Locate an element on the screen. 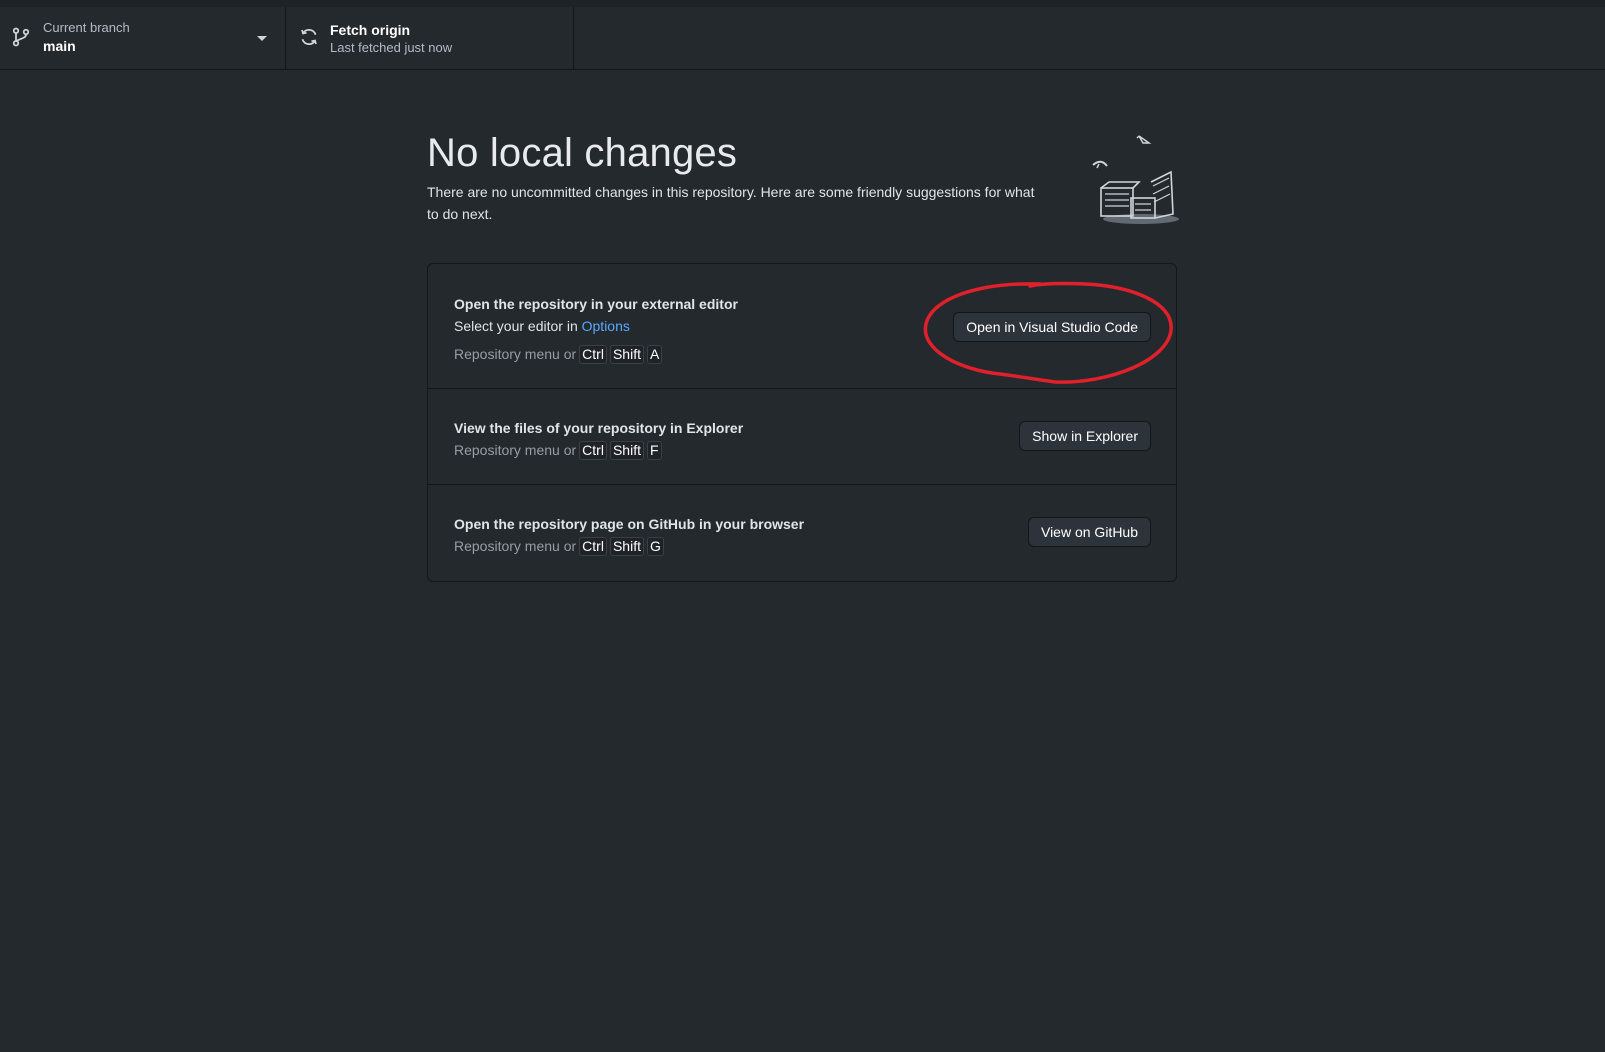 This screenshot has height=1052, width=1605. open-in-vscode-button: Open in Visual Studio Code is located at coordinates (1052, 327).